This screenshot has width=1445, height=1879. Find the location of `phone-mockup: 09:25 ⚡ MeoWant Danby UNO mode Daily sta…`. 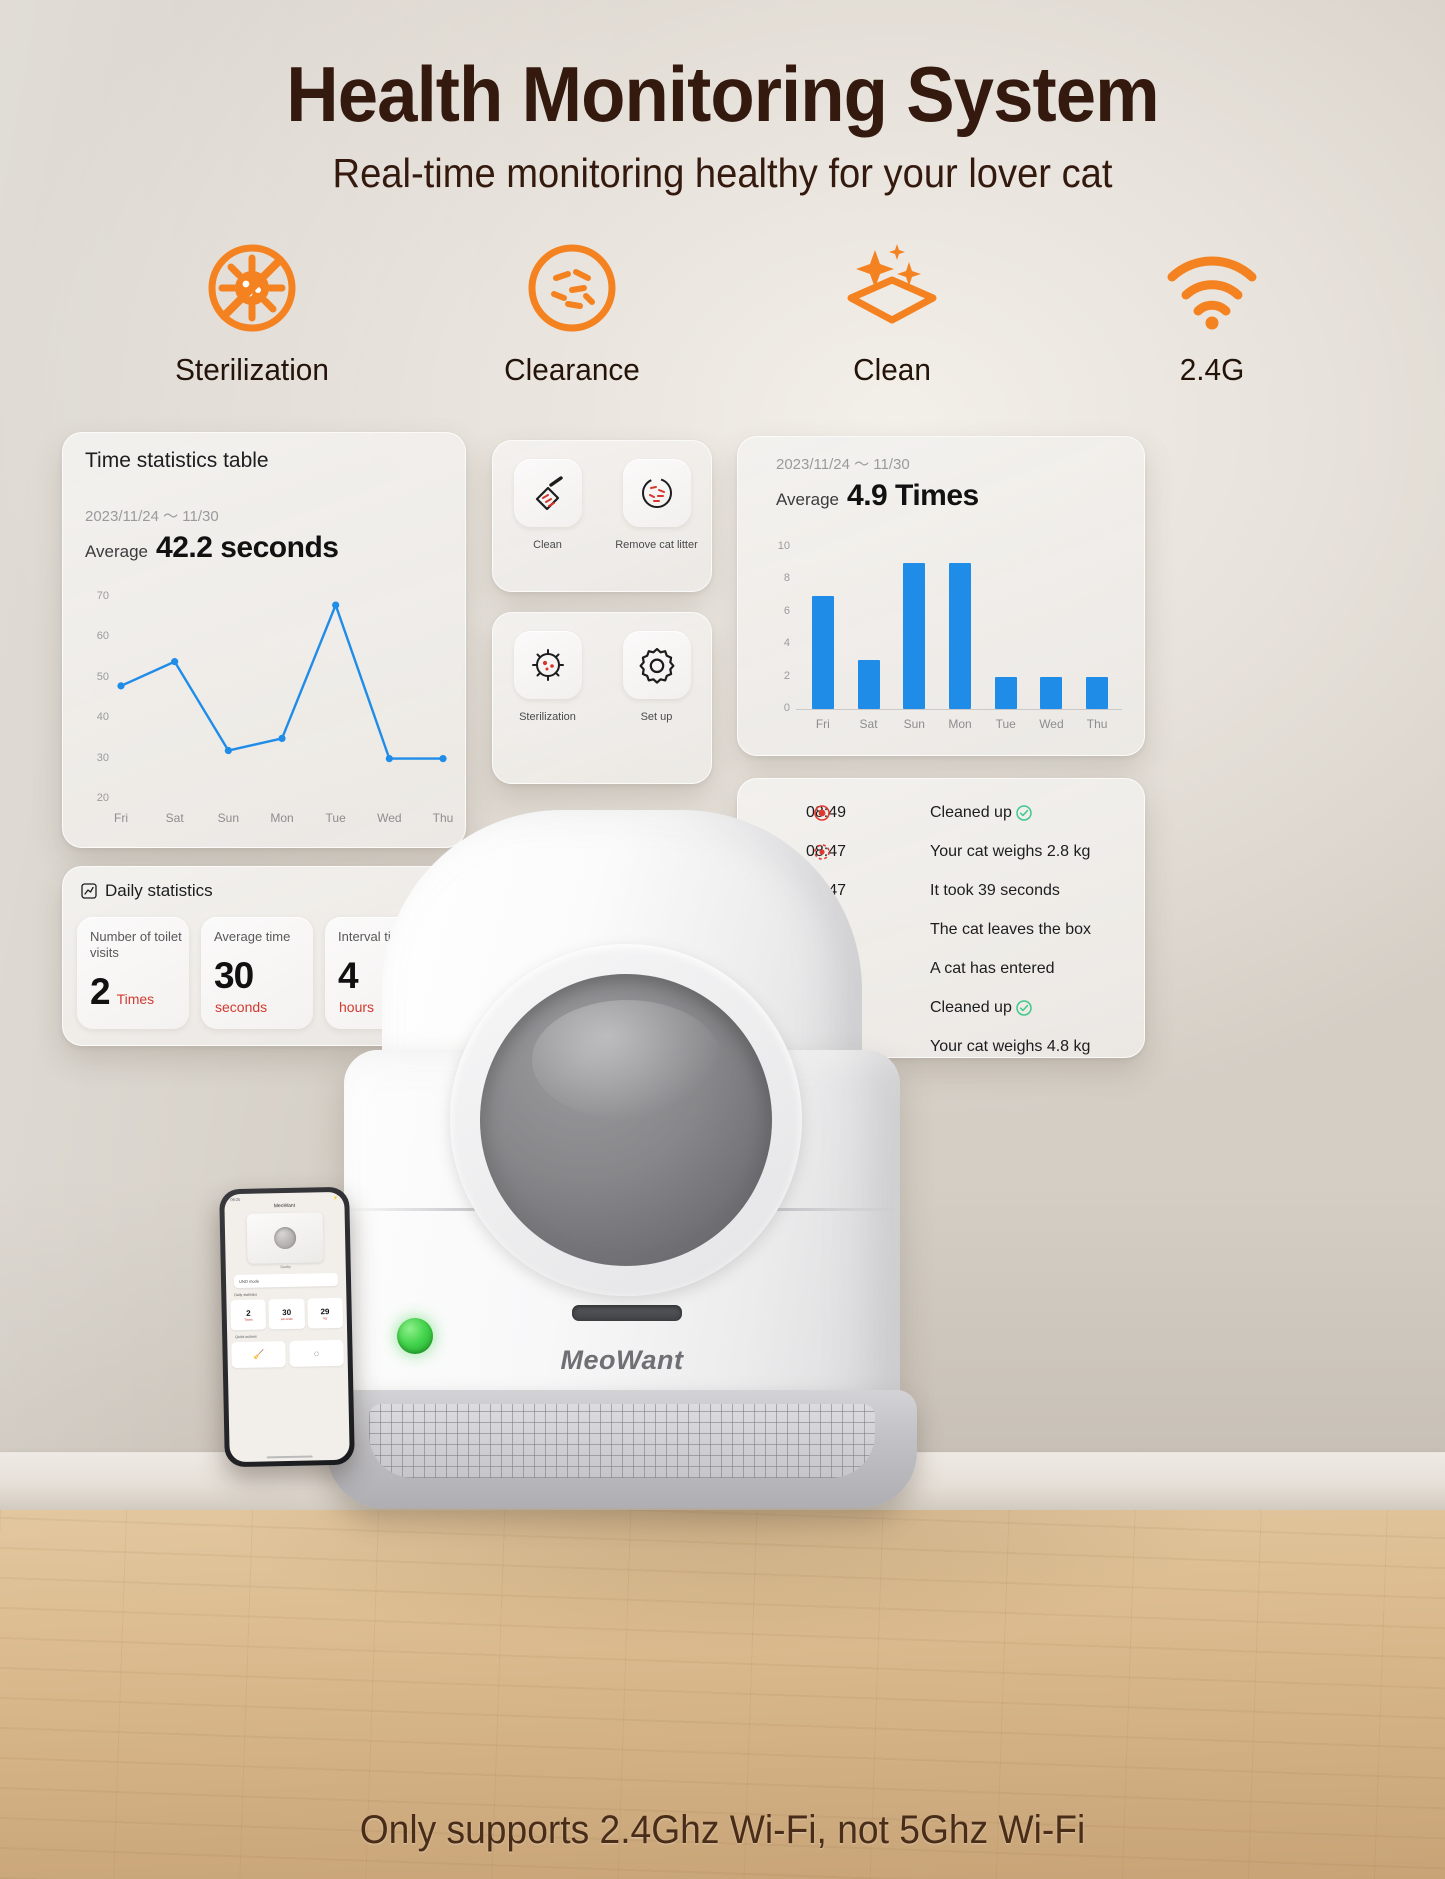

phone-mockup: 09:25 ⚡ MeoWant Danby UNO mode Daily sta… is located at coordinates (287, 1327).